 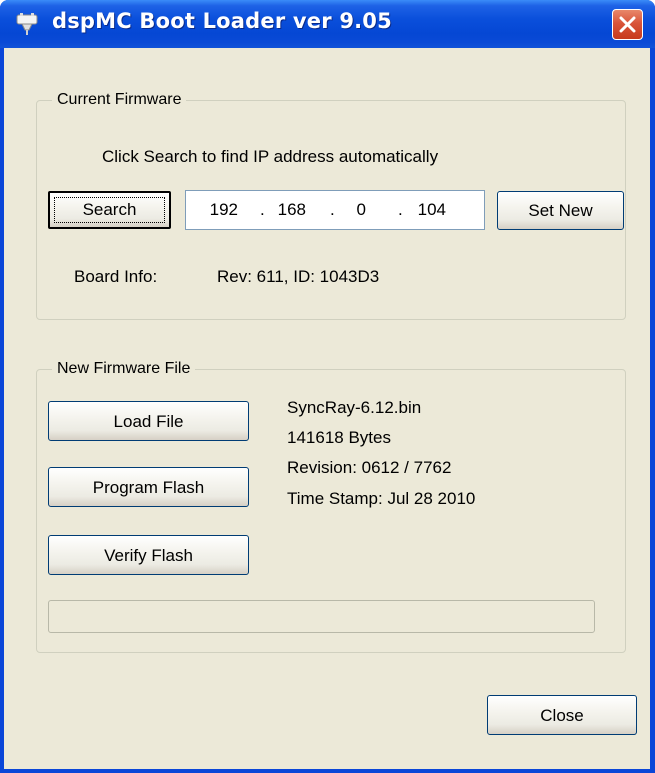 I want to click on verify-flash-button: Verify Flash, so click(x=148, y=555).